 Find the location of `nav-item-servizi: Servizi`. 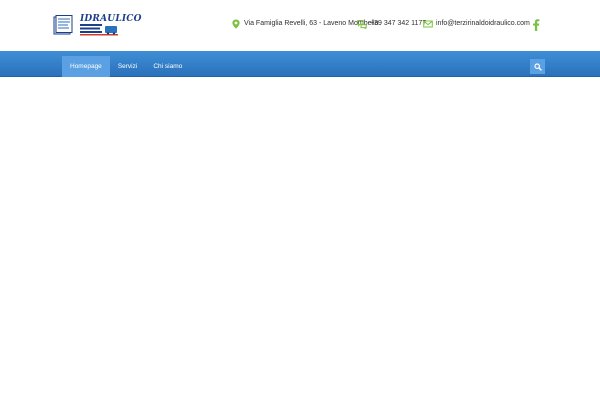

nav-item-servizi: Servizi is located at coordinates (128, 66).